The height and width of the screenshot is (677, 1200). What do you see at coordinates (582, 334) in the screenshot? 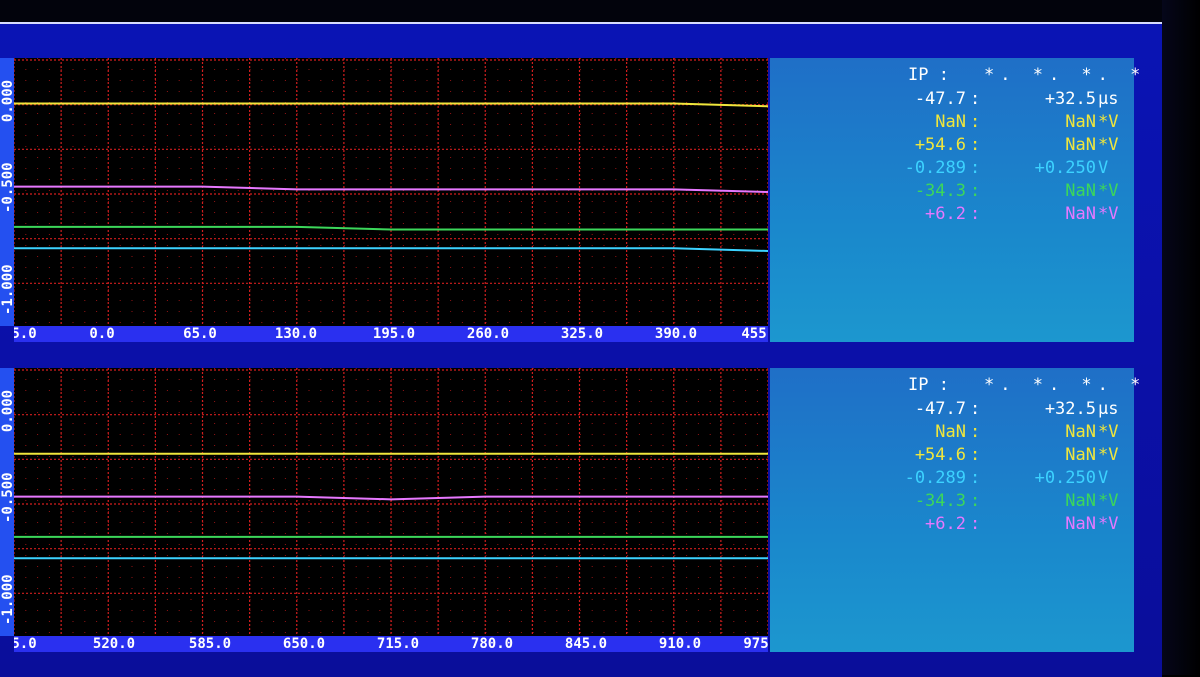
I see `x-tick-label: 325.0` at bounding box center [582, 334].